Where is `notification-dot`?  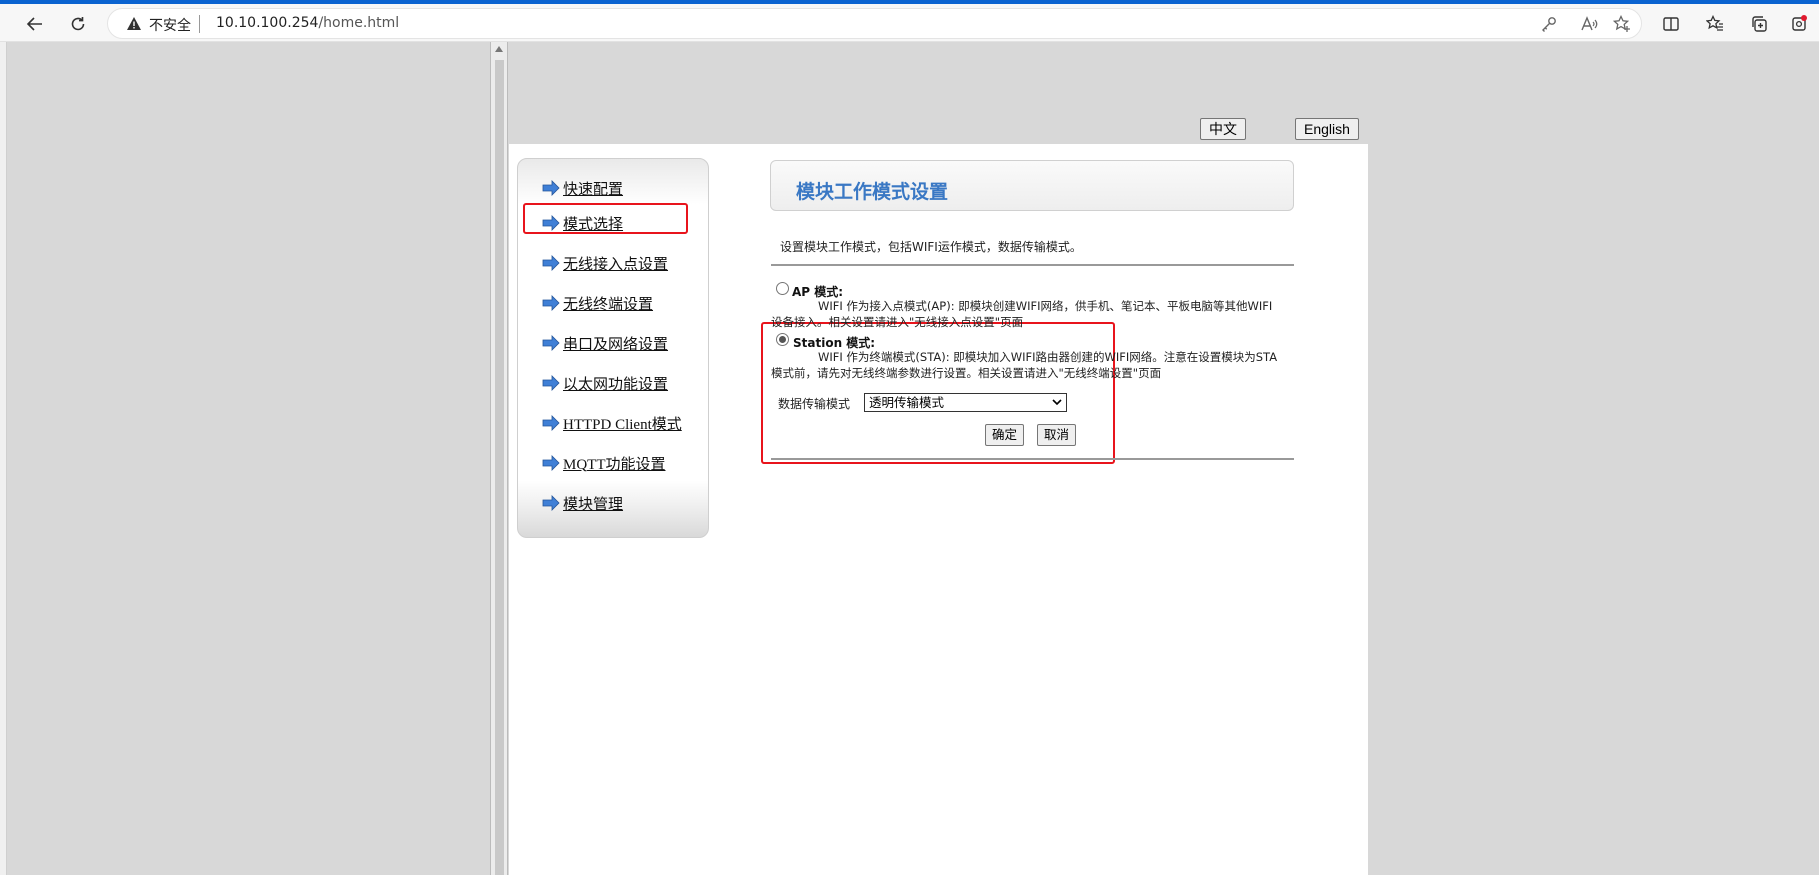
notification-dot is located at coordinates (1804, 18).